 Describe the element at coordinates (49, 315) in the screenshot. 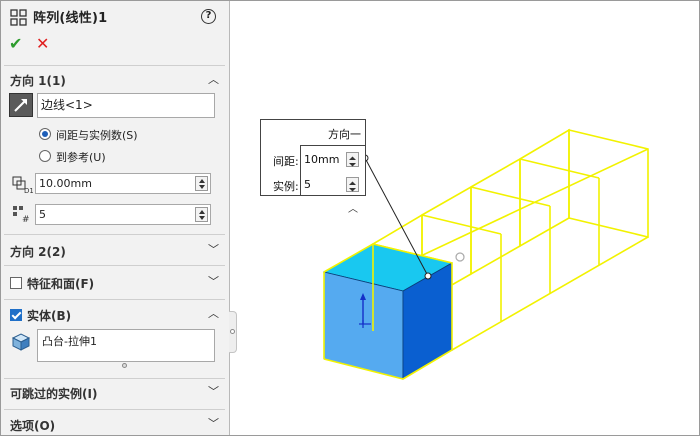

I see `bodies-header: 实体(B)` at that location.